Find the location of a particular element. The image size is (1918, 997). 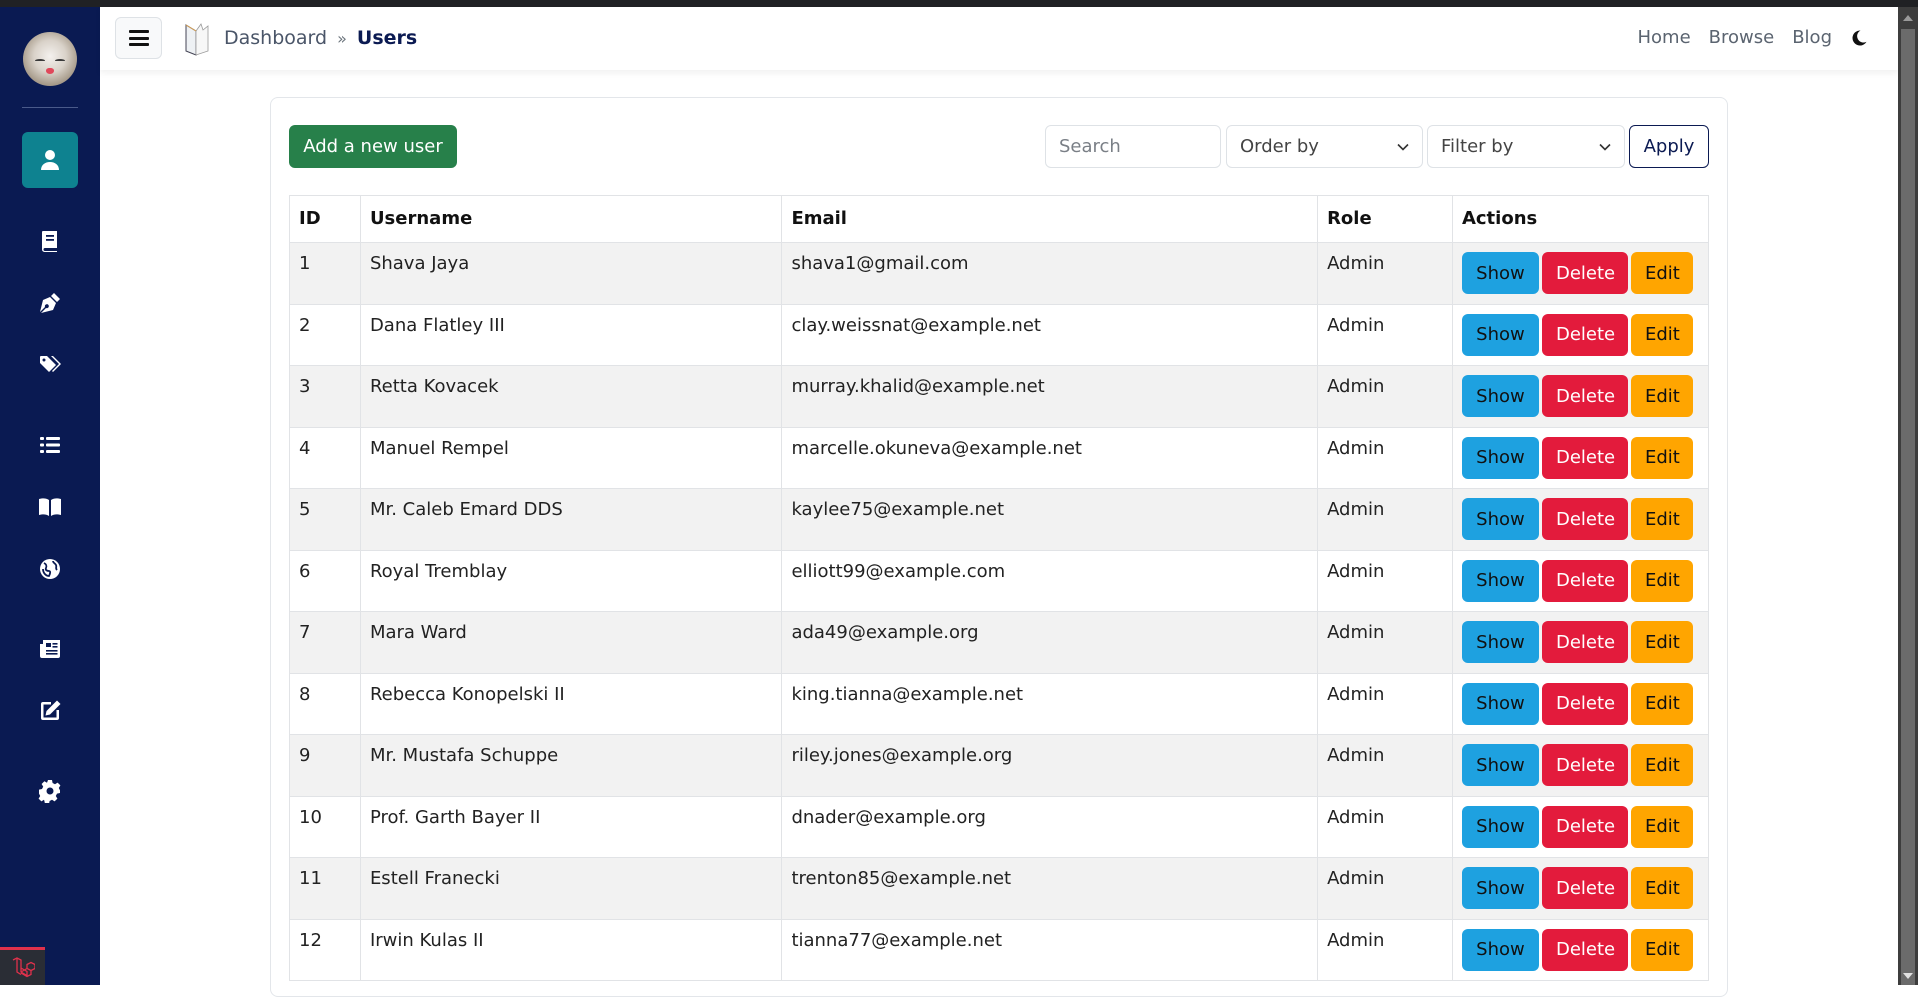

add-user-button: Add a new user is located at coordinates (373, 146).